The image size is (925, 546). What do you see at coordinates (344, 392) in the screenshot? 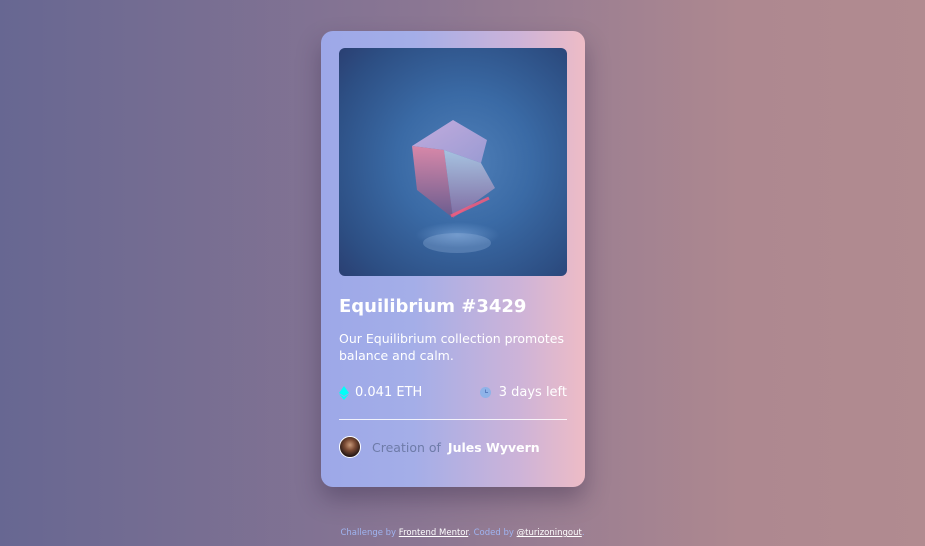
I see `ethereum-icon` at bounding box center [344, 392].